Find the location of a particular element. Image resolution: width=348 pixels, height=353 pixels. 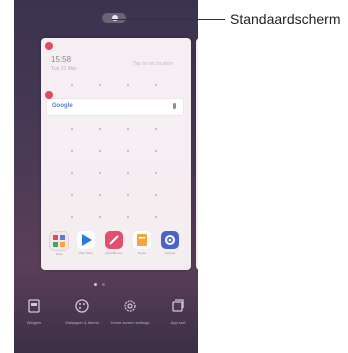

widgets-label: Widgets is located at coordinates (34, 322).